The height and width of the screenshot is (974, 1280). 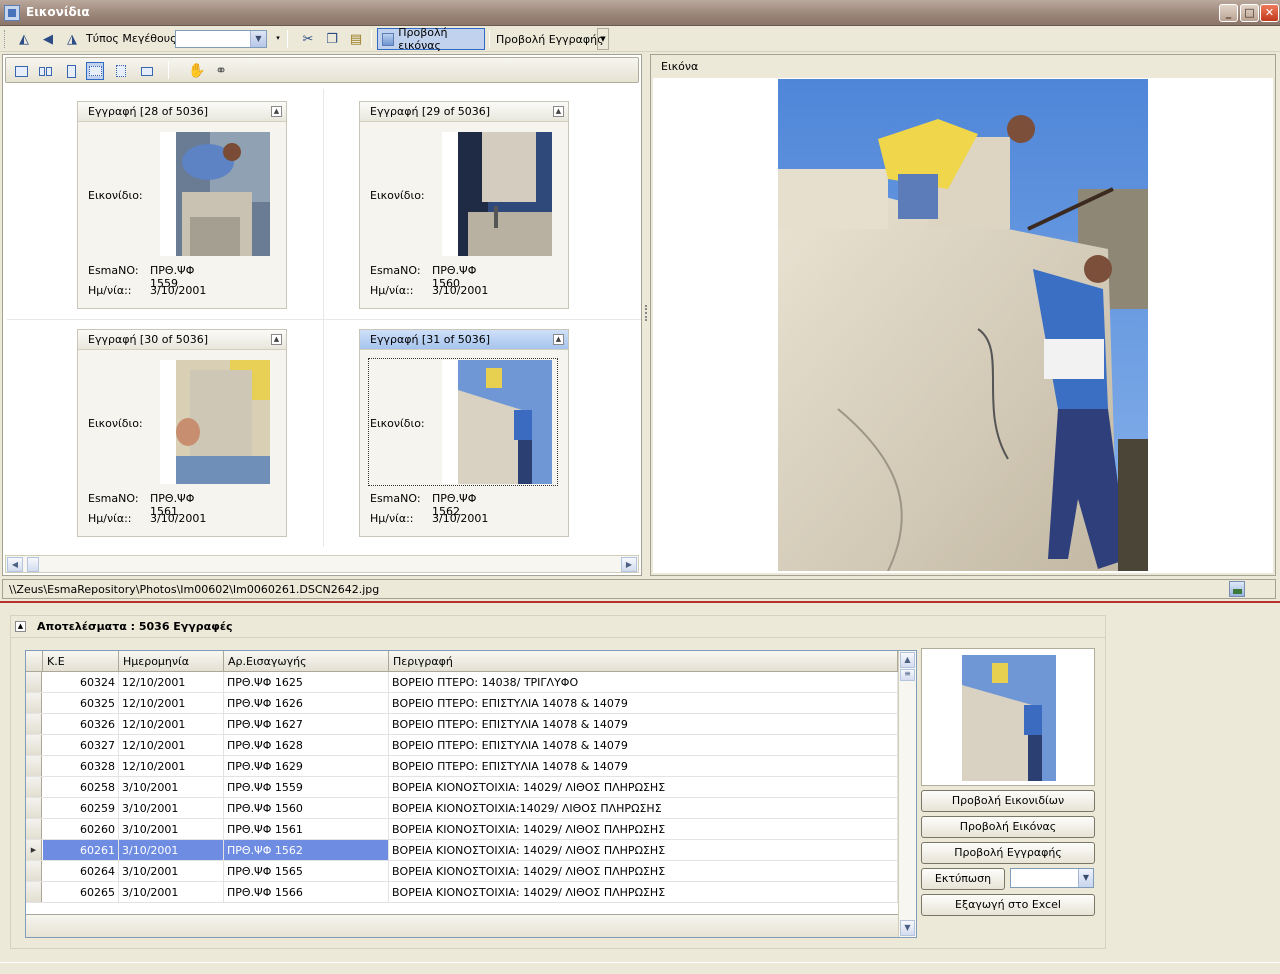 I want to click on flip-horizontal-icon: ◭, so click(x=24, y=39).